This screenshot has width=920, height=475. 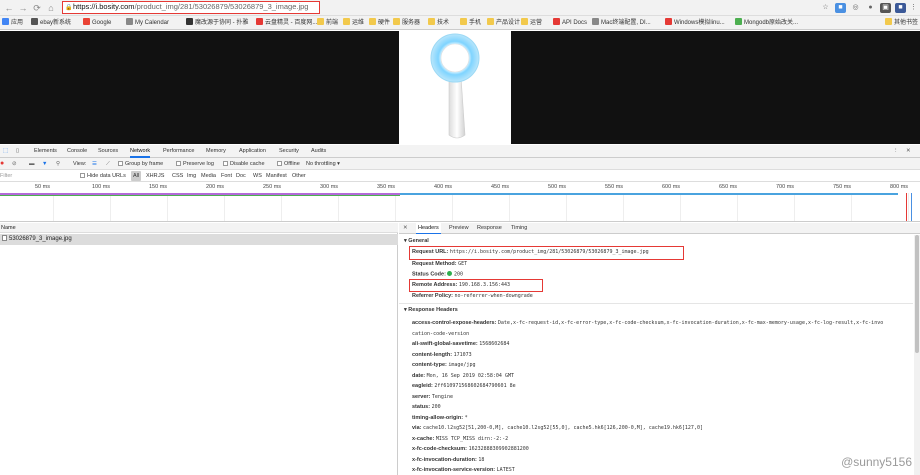 What do you see at coordinates (108, 151) in the screenshot?
I see `tab-sources: Sources` at bounding box center [108, 151].